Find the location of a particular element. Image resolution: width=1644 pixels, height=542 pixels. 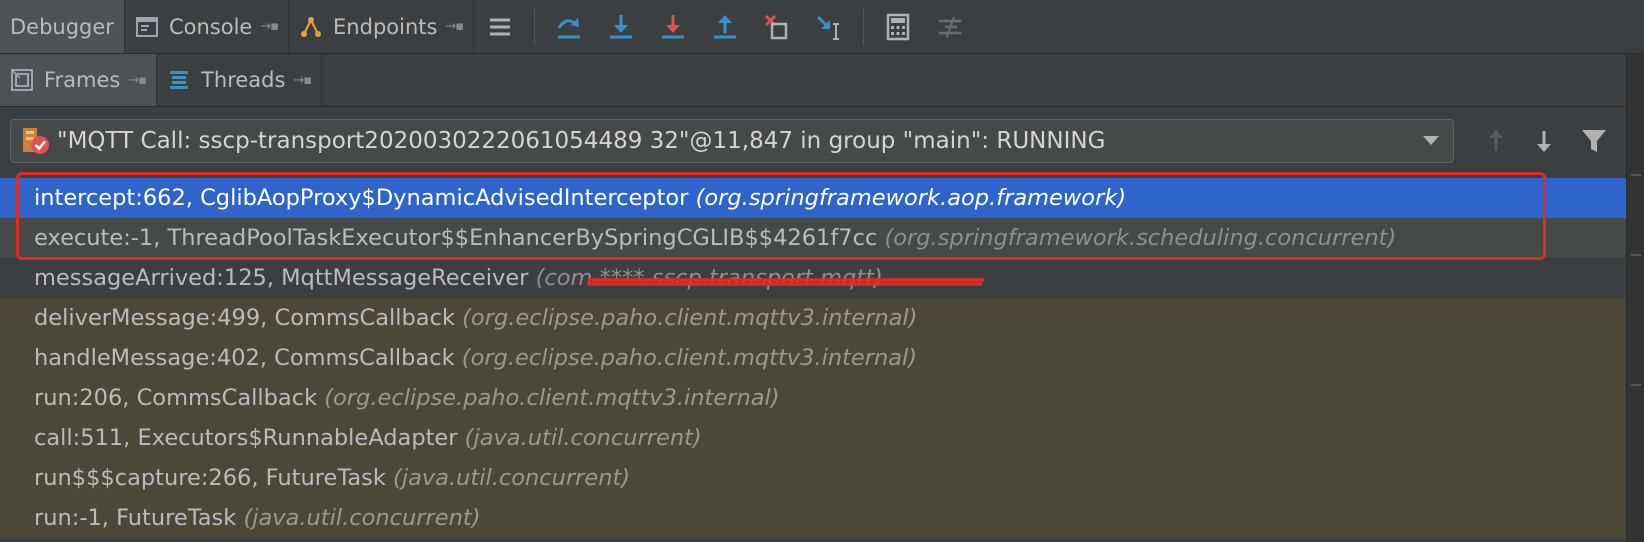

step-into-icon is located at coordinates (621, 27).